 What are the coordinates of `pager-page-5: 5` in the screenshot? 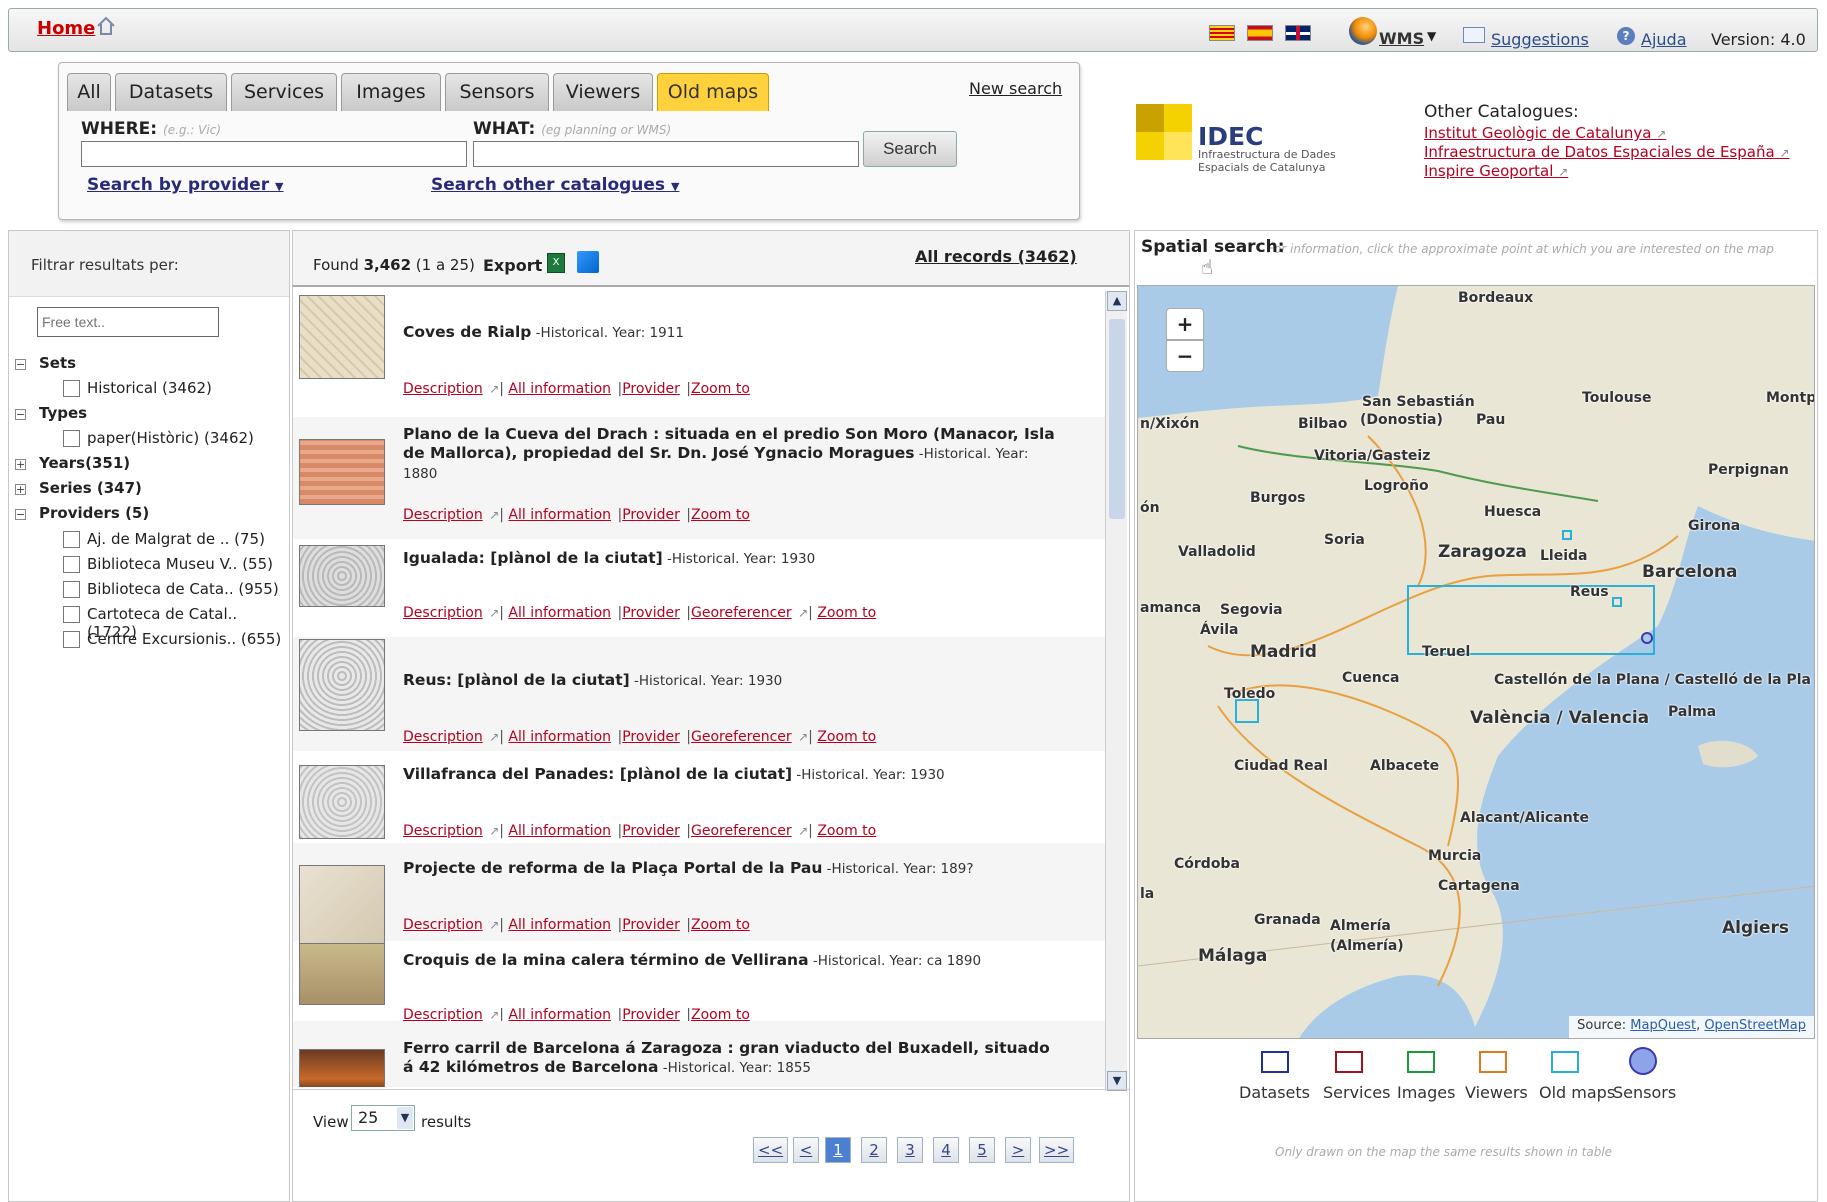 It's located at (982, 1150).